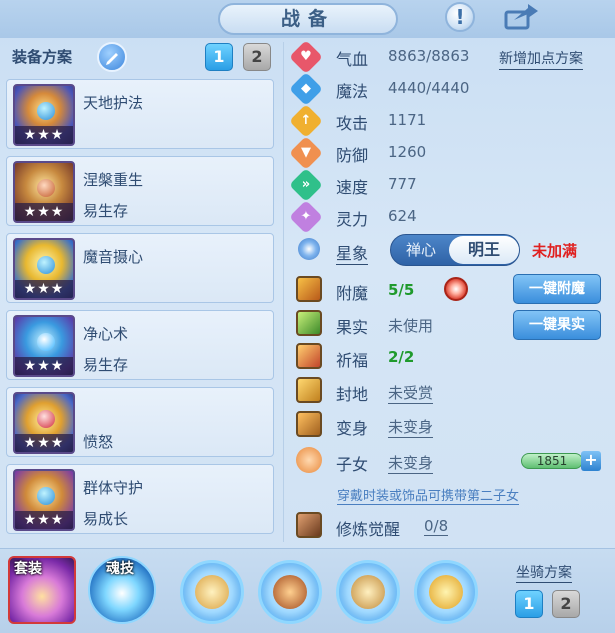 This screenshot has height=633, width=615. I want to click on clock-icon, so click(456, 289).